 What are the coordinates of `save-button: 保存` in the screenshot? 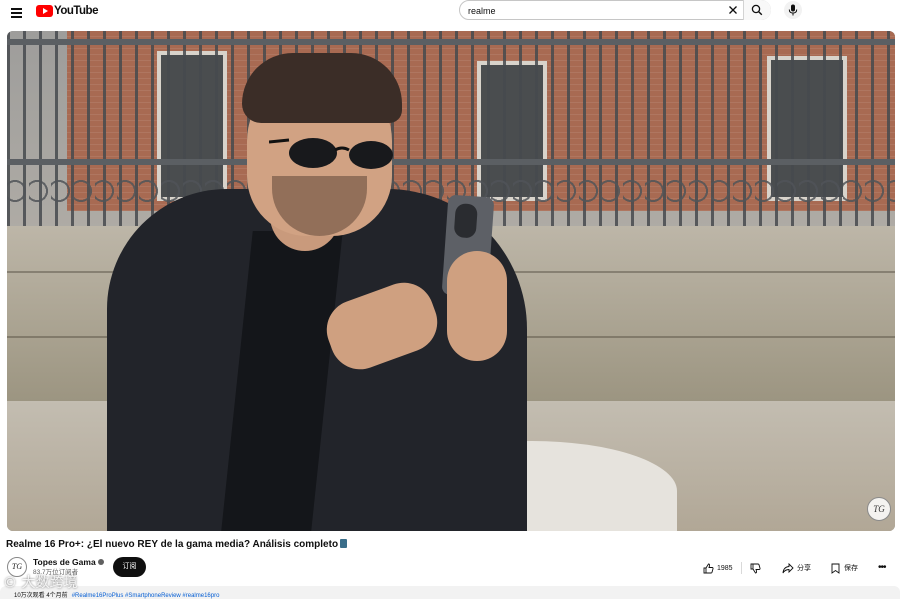 It's located at (844, 568).